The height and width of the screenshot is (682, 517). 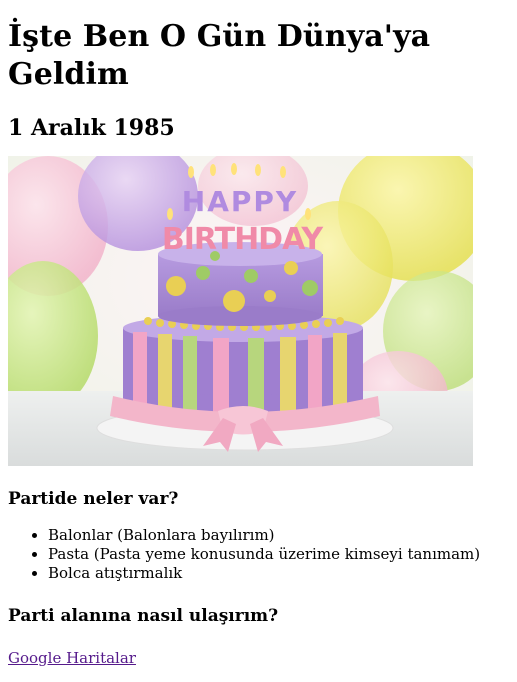 I want to click on location-section-heading: Parti alanına nasıl ulaşırım?, so click(x=143, y=616).